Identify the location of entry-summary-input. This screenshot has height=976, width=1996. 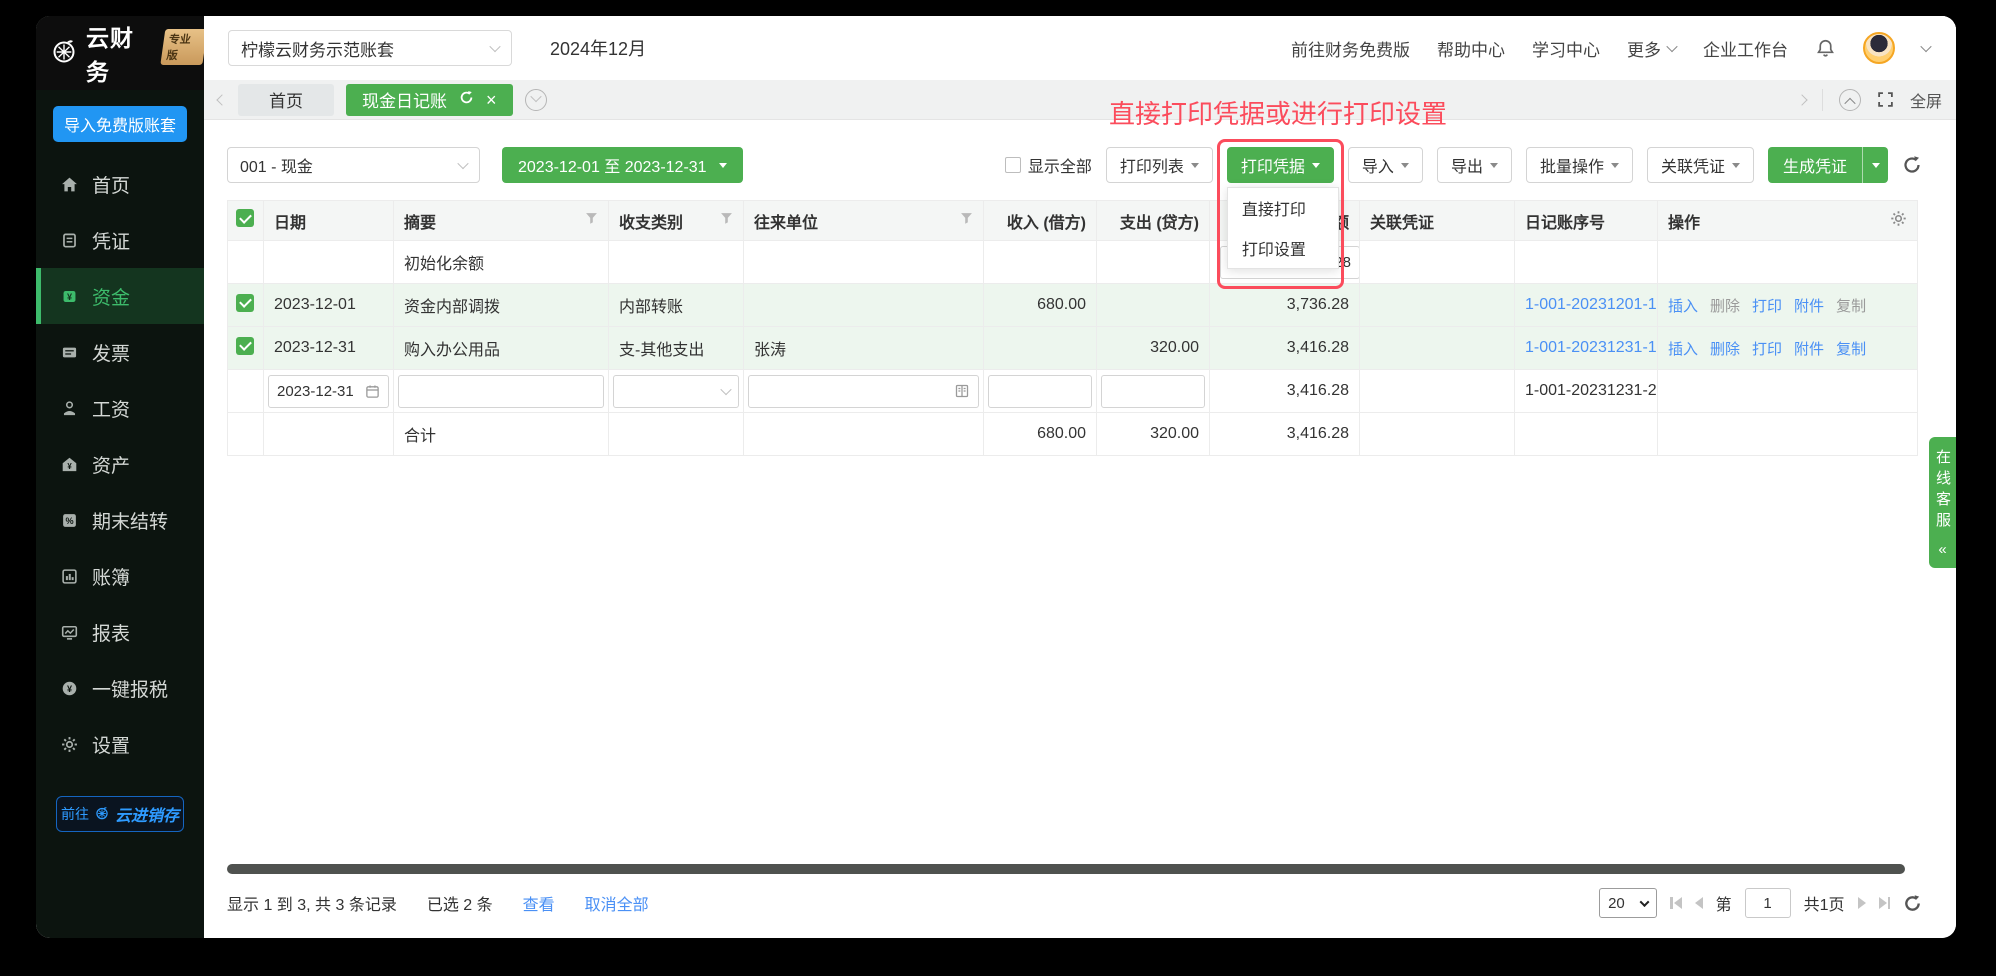
(501, 391).